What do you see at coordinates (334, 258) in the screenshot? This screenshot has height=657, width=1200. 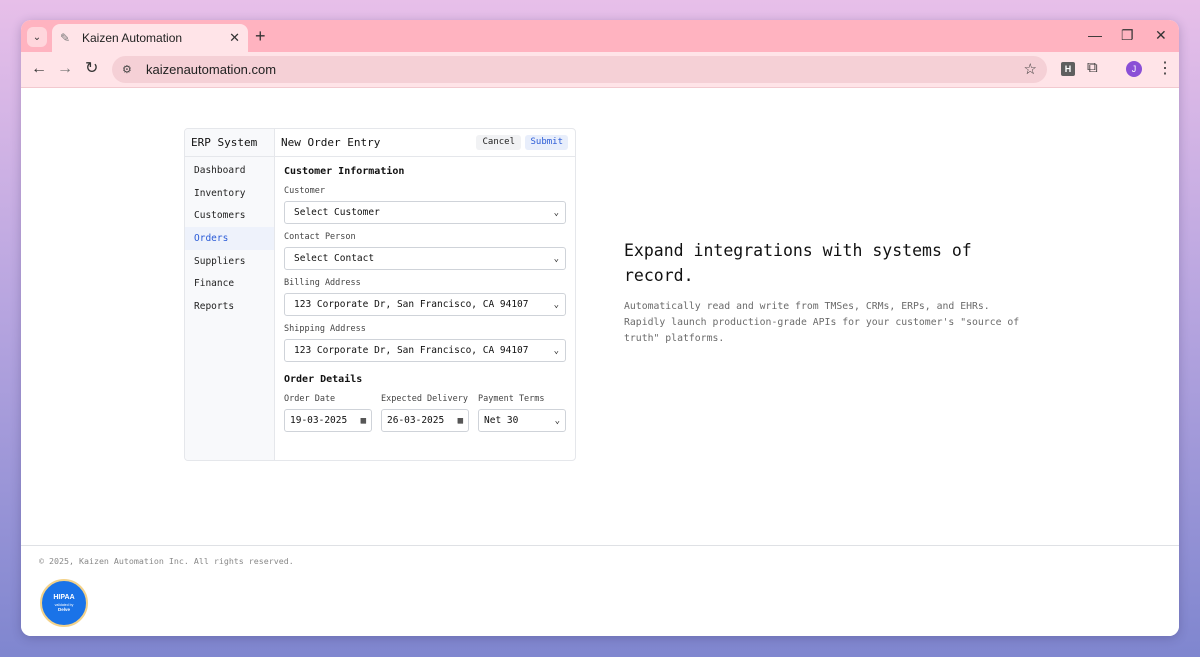 I see `contact-select-value: Select Contact` at bounding box center [334, 258].